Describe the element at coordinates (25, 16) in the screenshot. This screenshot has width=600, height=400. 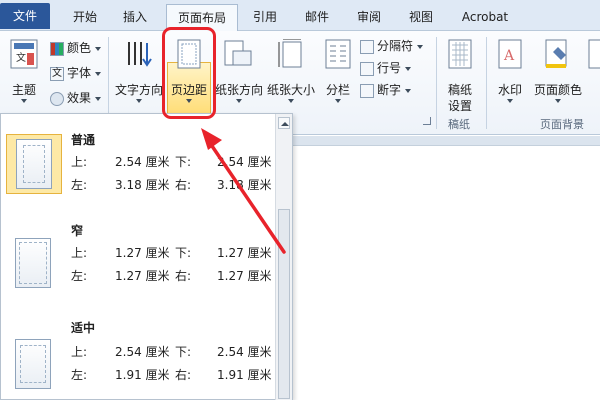
I see `tab-file: 文件` at that location.